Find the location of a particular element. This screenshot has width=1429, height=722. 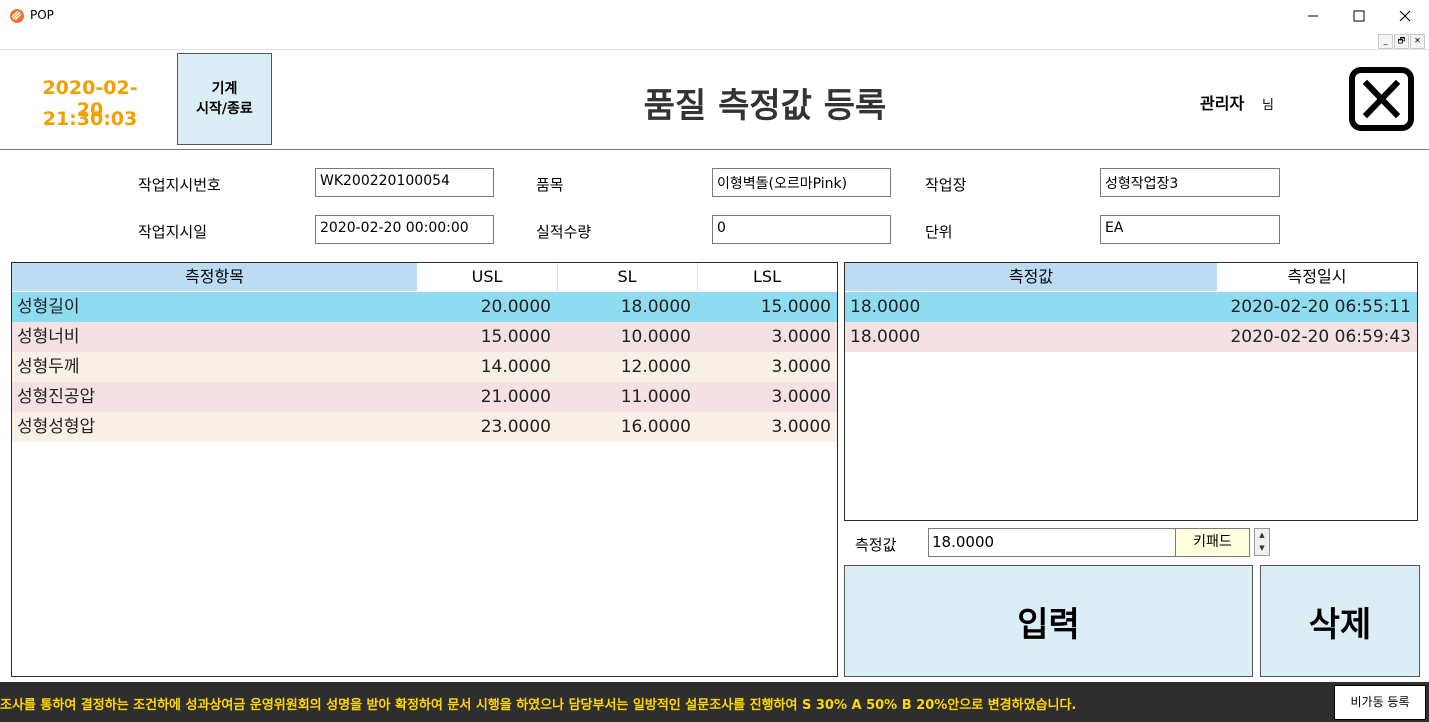

value-stepper: ▲ ▼ is located at coordinates (1262, 542).